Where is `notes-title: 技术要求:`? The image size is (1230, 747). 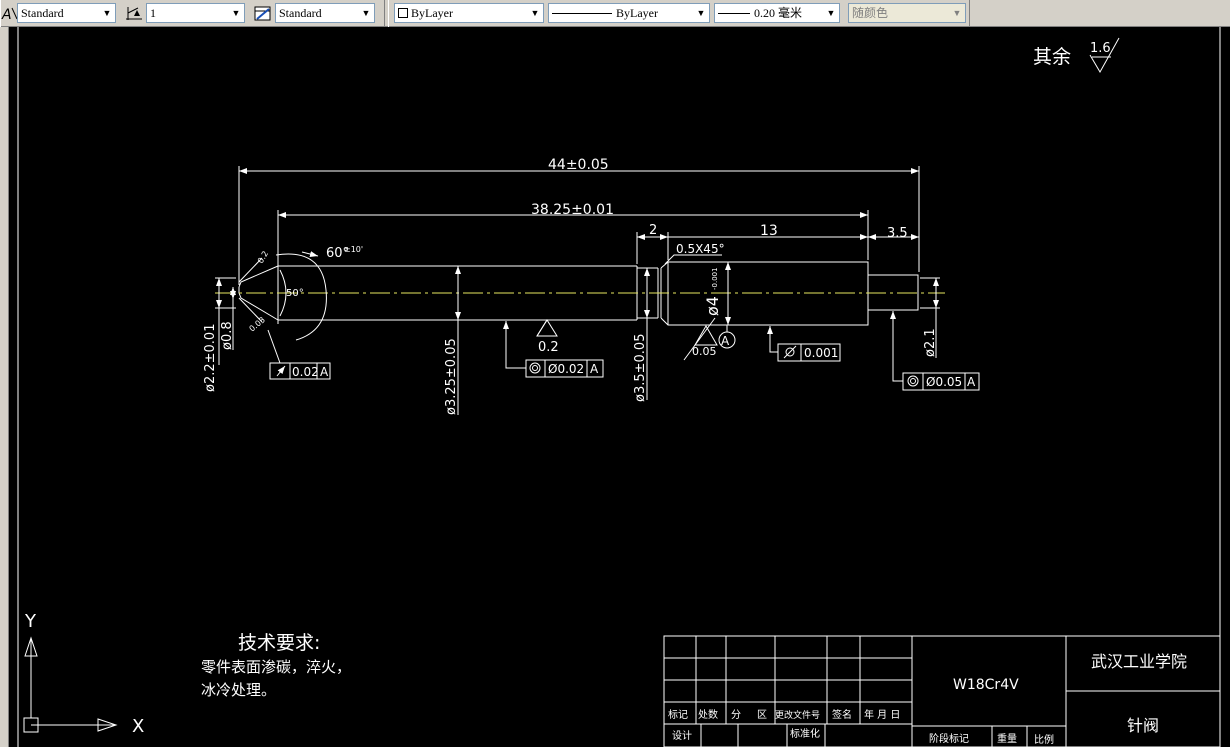 notes-title: 技术要求: is located at coordinates (279, 643).